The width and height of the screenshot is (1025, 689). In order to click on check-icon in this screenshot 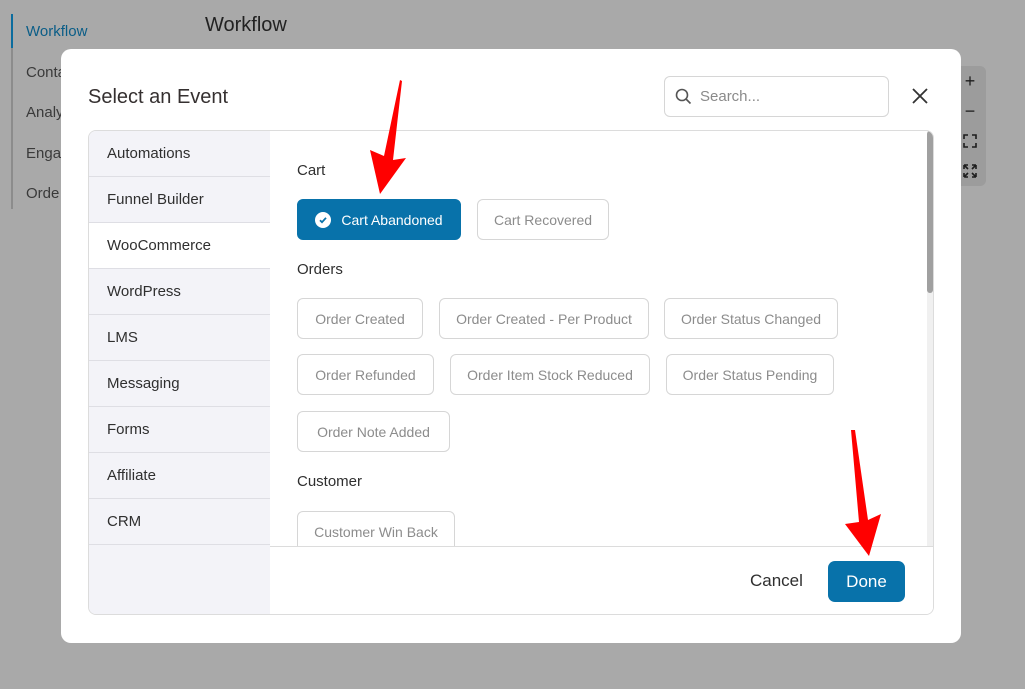, I will do `click(323, 219)`.